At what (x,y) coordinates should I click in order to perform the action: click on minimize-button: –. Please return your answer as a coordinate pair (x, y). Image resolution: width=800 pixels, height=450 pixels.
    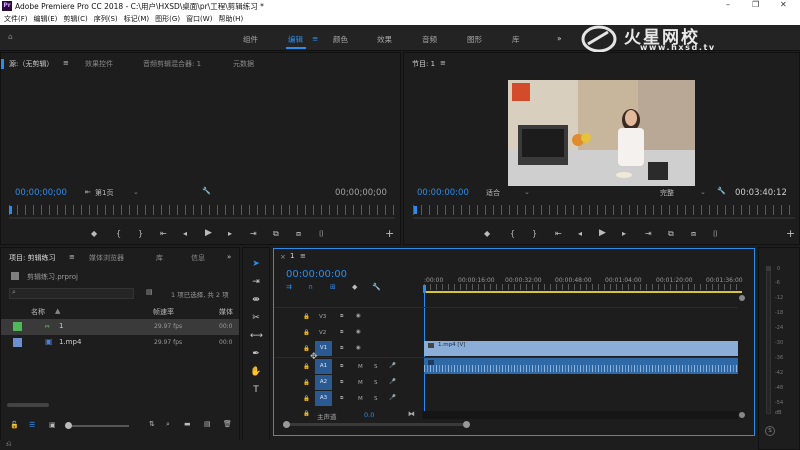
    Looking at the image, I should click on (728, 4).